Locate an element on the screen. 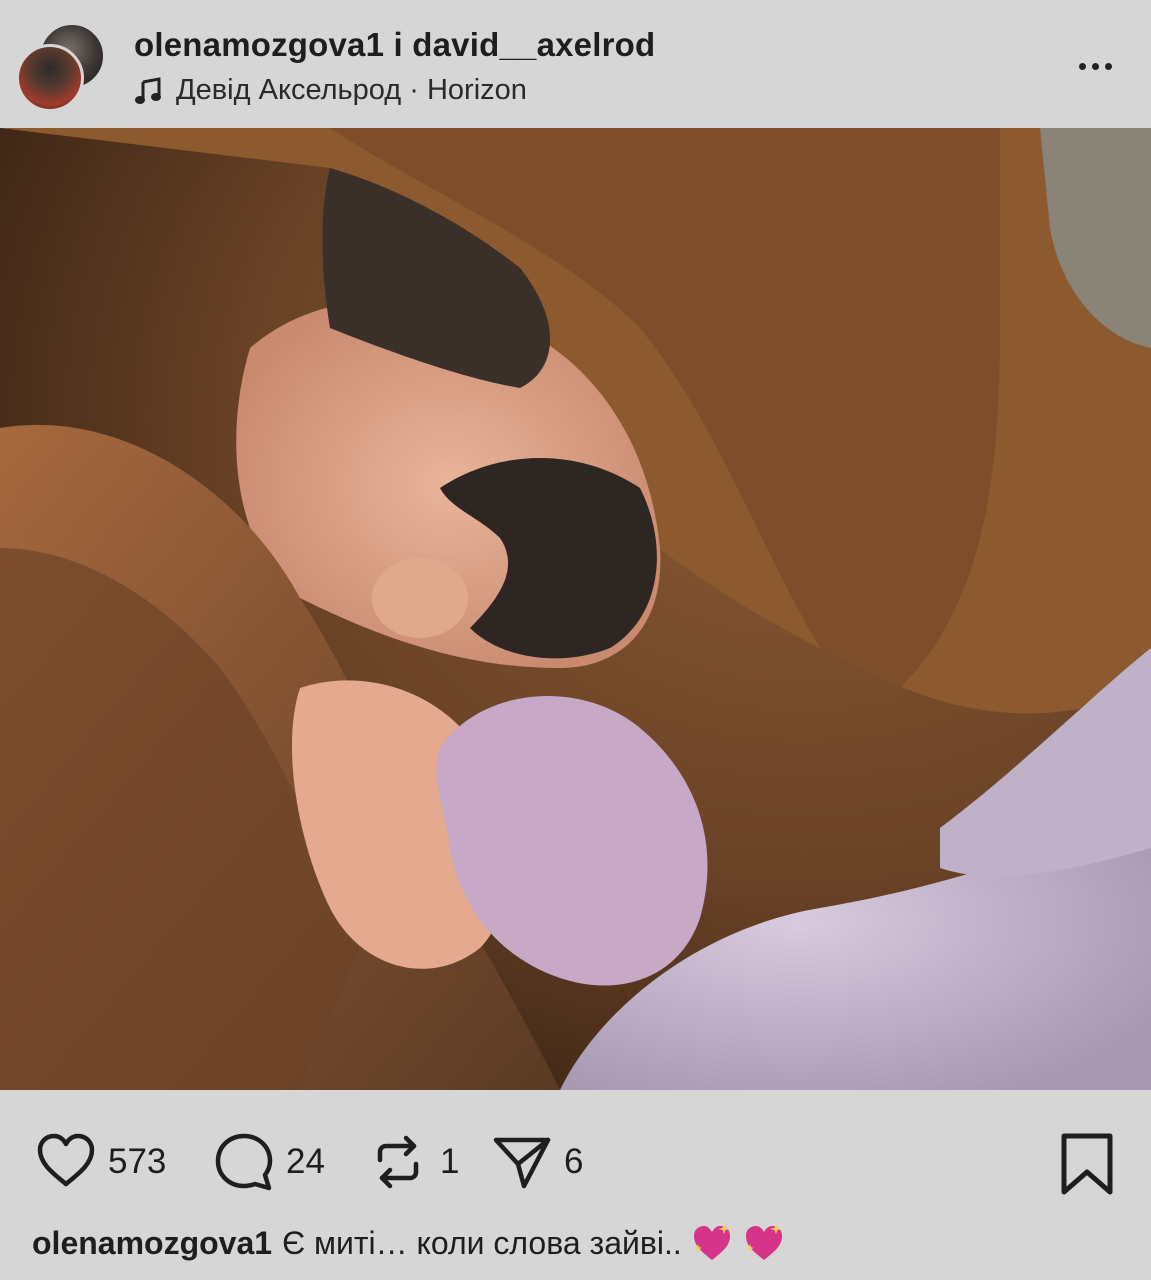  avatar-olena is located at coordinates (50, 78).